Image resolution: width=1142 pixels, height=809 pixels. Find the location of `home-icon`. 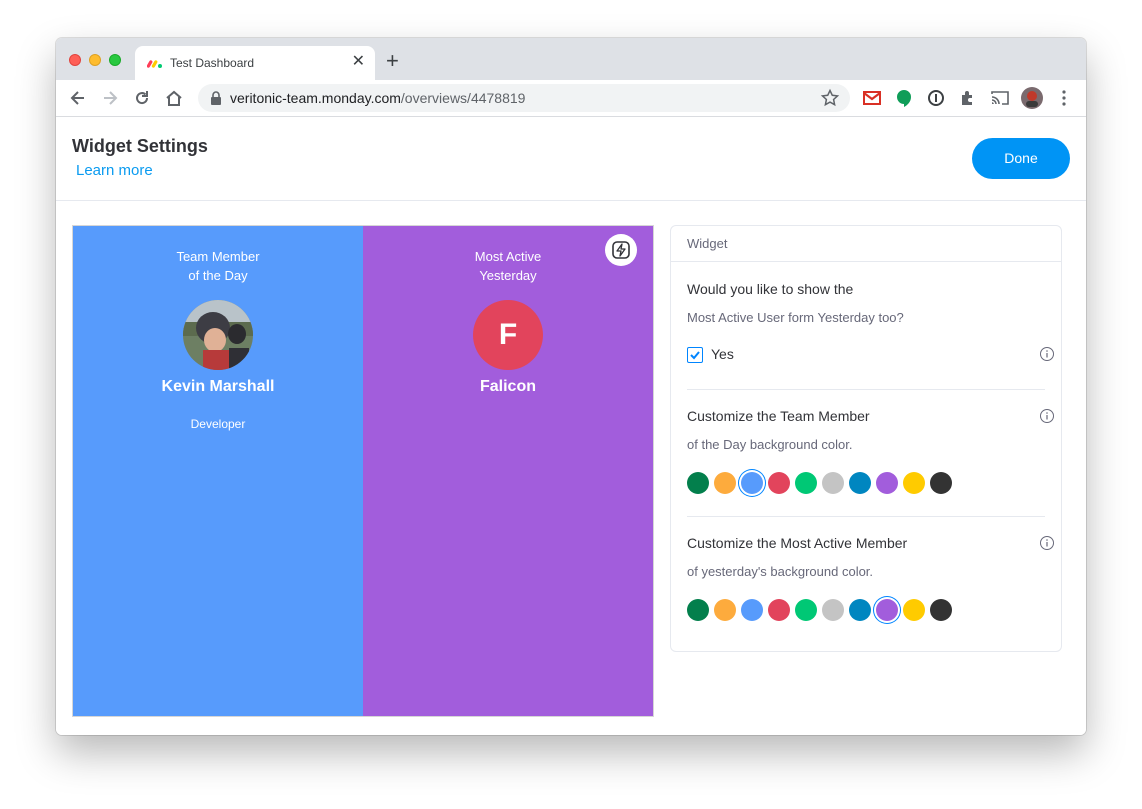

home-icon is located at coordinates (174, 98).